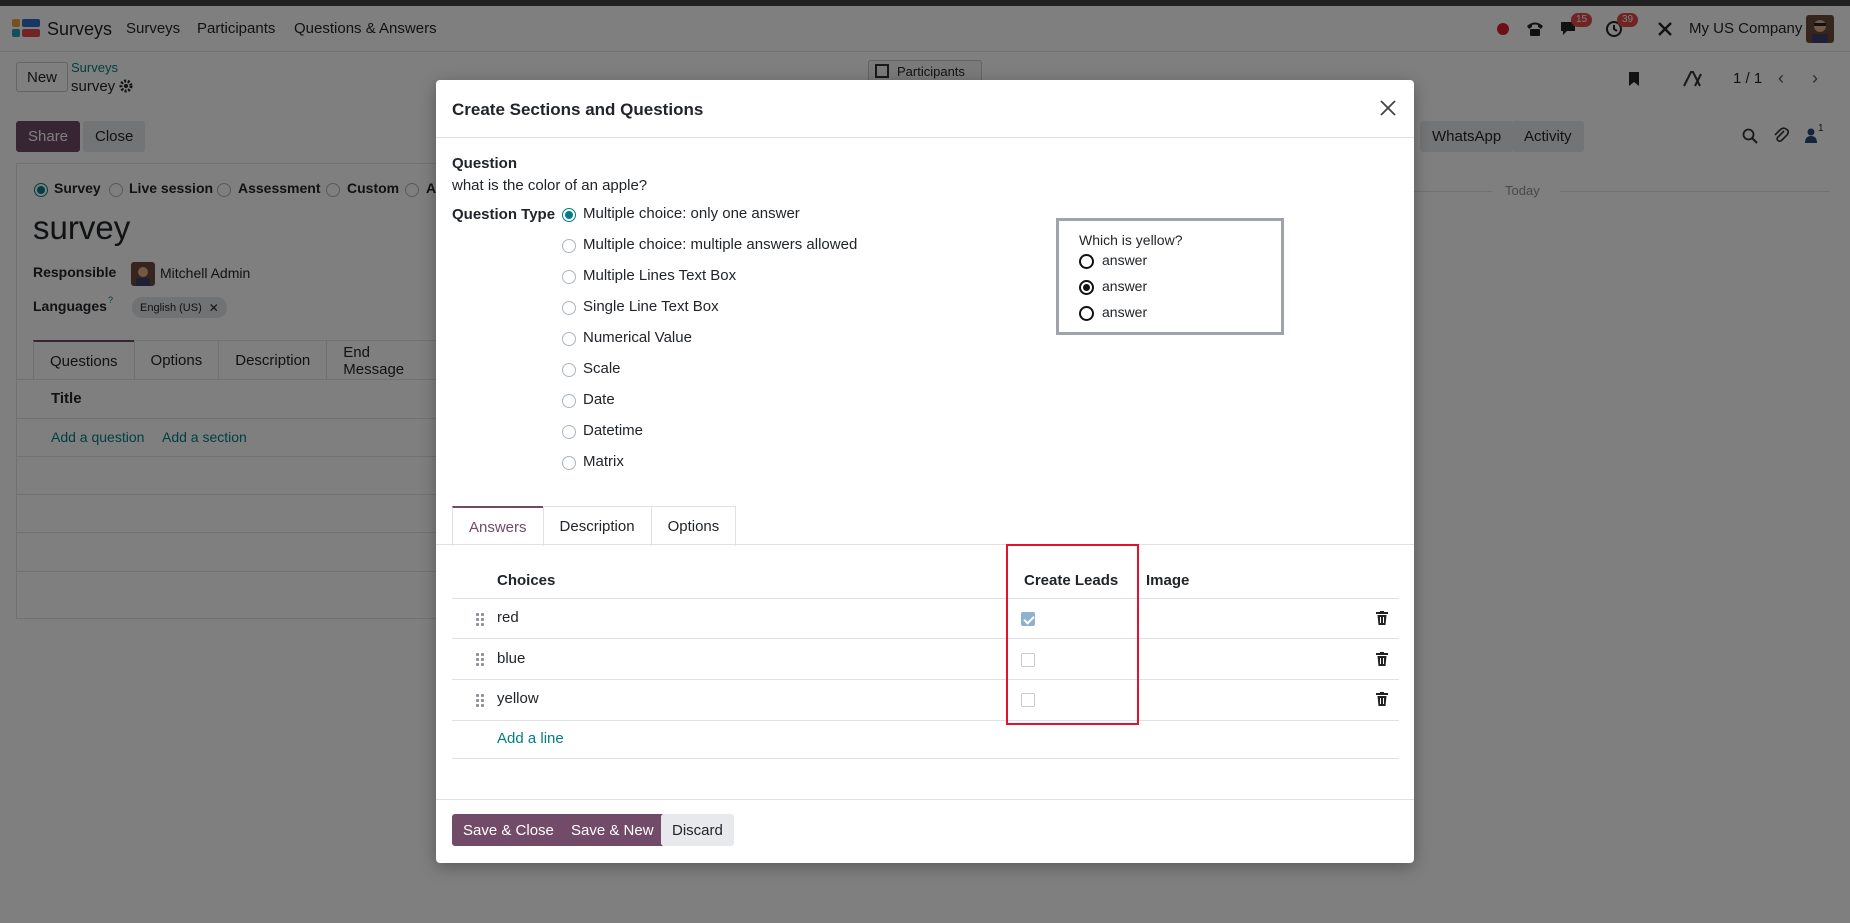  What do you see at coordinates (603, 461) in the screenshot?
I see `type-matrix-label: Matrix` at bounding box center [603, 461].